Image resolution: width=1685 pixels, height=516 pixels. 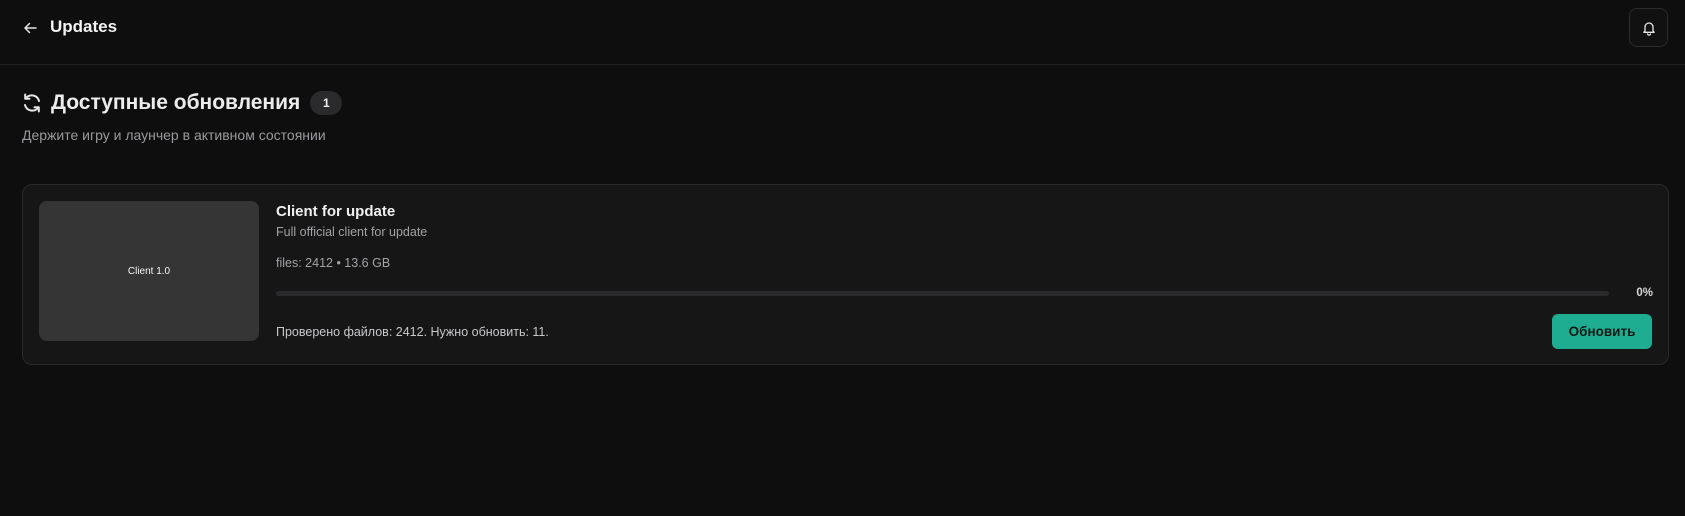 What do you see at coordinates (1644, 293) in the screenshot?
I see `progress-percent: 0%` at bounding box center [1644, 293].